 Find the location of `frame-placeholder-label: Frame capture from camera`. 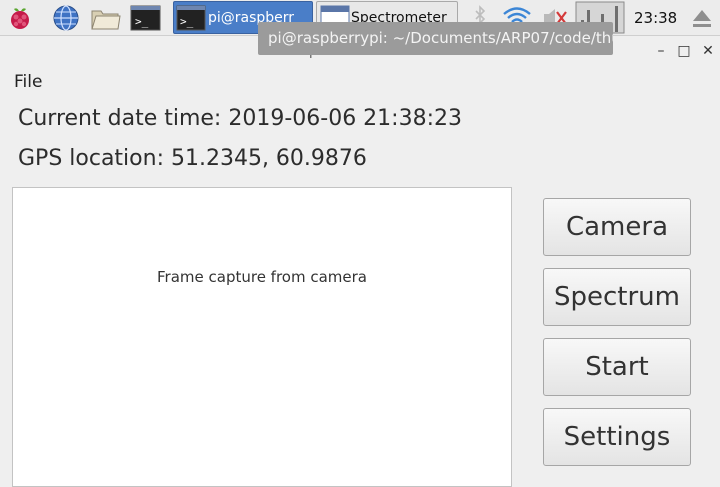

frame-placeholder-label: Frame capture from camera is located at coordinates (262, 277).